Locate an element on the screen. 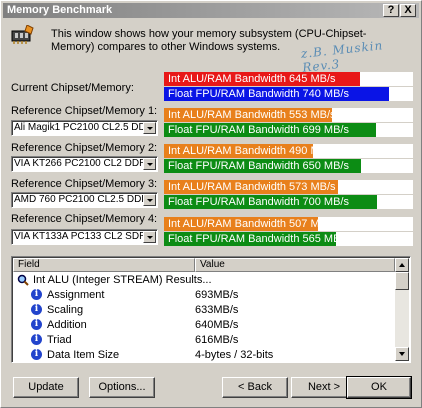 The width and height of the screenshot is (422, 408). reference-2-selected: VIA KT266 PC2100 CL2 DDR is located at coordinates (80, 163).